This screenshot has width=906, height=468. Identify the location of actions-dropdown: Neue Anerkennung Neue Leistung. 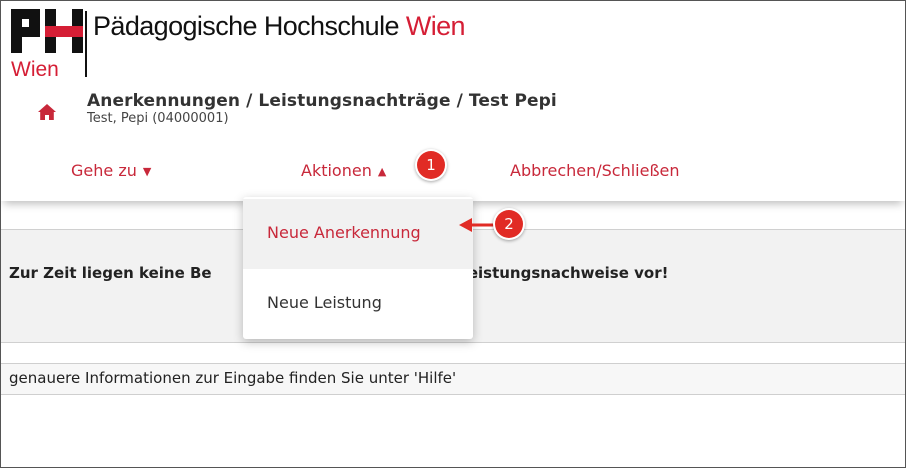
(358, 268).